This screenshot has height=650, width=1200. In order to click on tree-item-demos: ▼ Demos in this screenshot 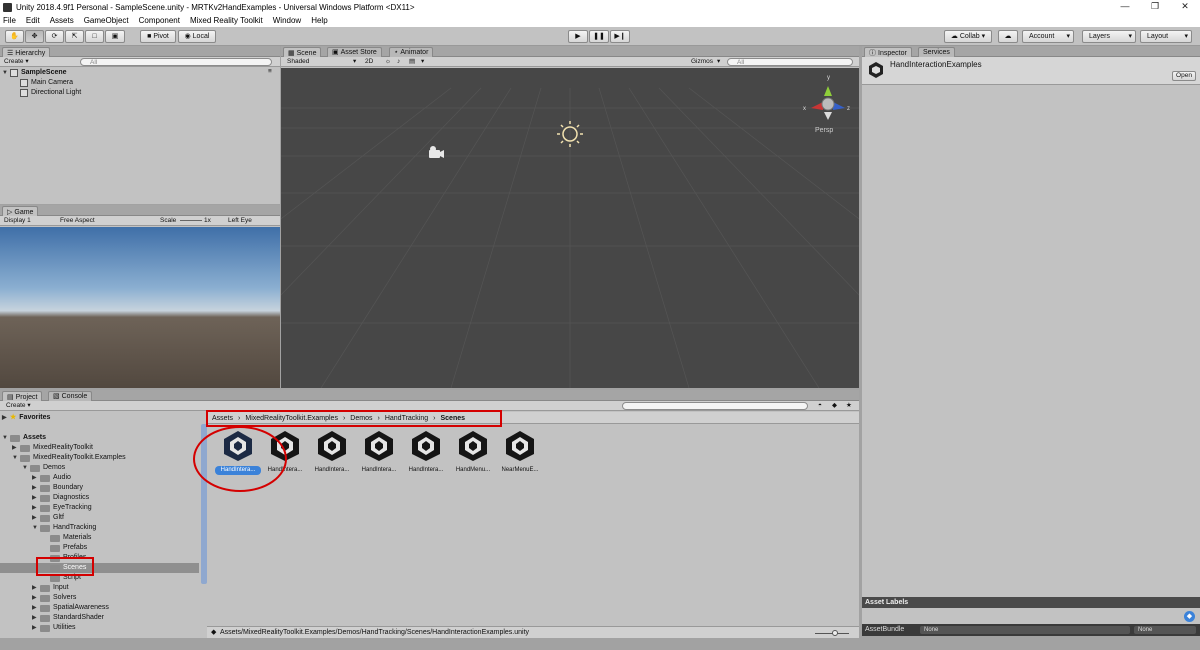, I will do `click(43, 468)`.